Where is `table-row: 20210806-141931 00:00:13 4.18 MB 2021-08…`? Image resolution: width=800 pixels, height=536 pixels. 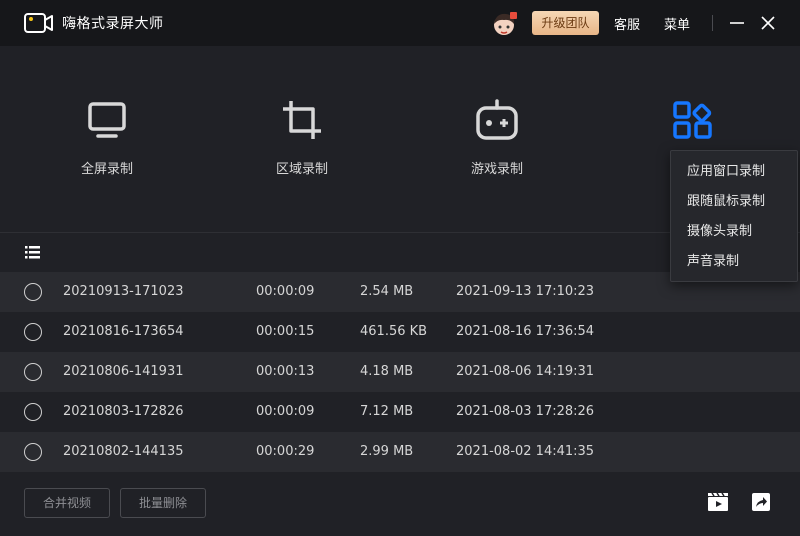
table-row: 20210806-141931 00:00:13 4.18 MB 2021-08… is located at coordinates (400, 372).